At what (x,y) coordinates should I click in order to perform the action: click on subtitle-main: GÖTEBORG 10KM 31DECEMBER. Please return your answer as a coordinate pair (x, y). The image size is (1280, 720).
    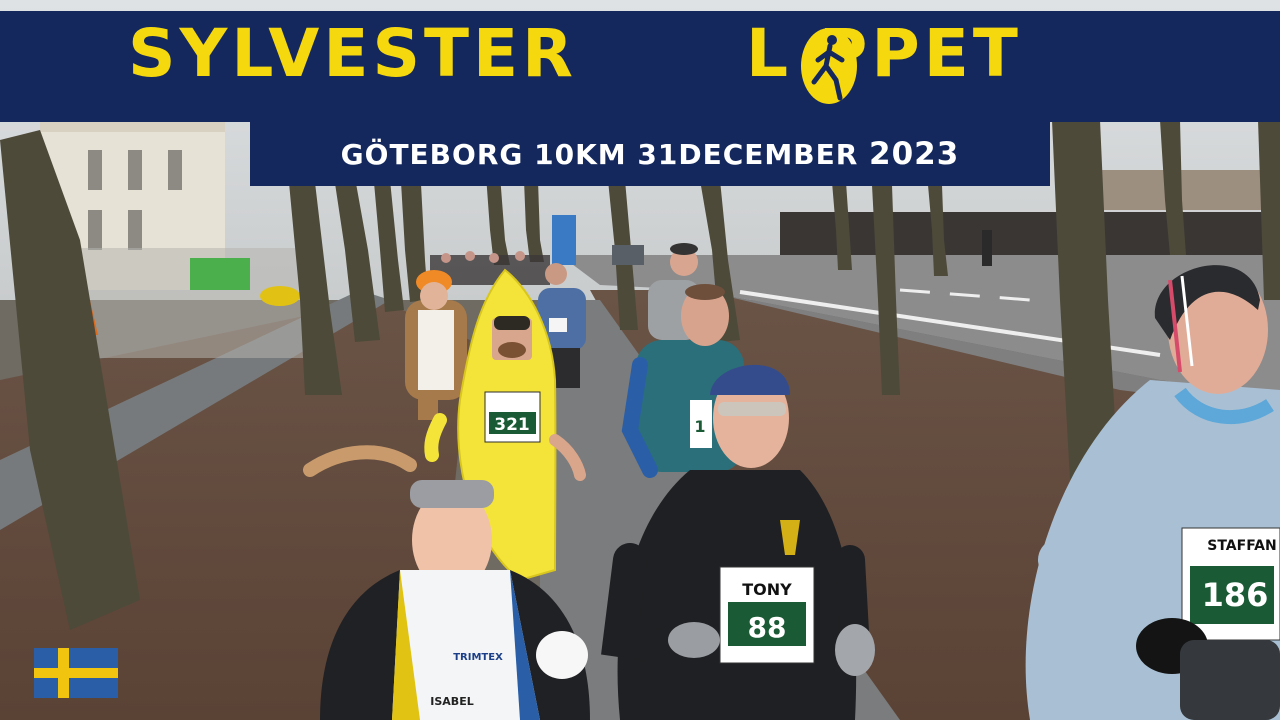
    Looking at the image, I should click on (599, 154).